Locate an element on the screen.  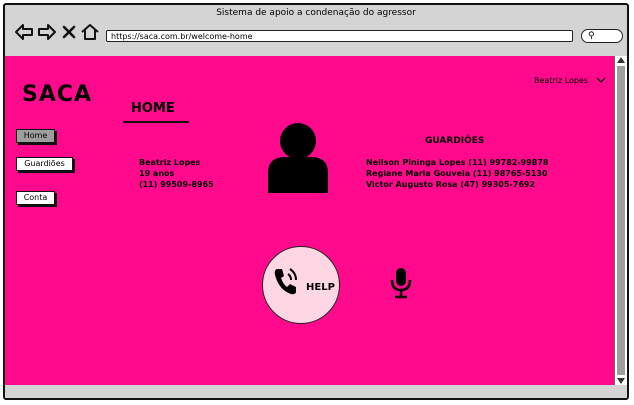
scroll-up-icon is located at coordinates (621, 60).